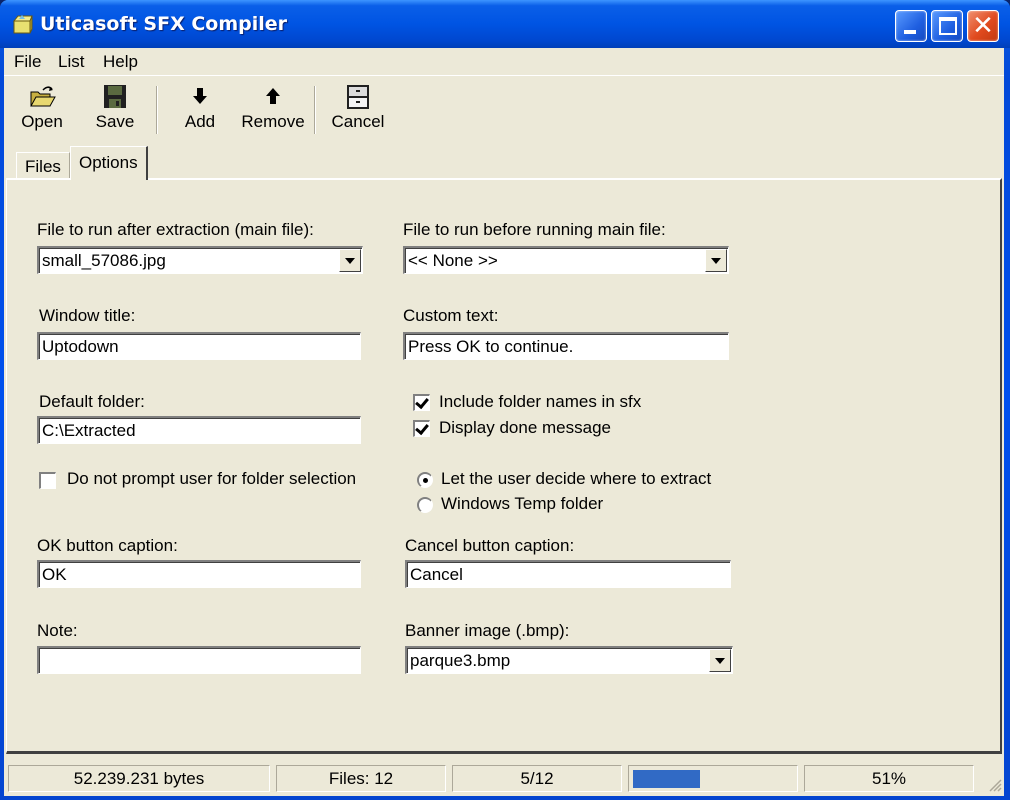 This screenshot has width=1010, height=800. I want to click on status-progress-count: 5/12, so click(537, 778).